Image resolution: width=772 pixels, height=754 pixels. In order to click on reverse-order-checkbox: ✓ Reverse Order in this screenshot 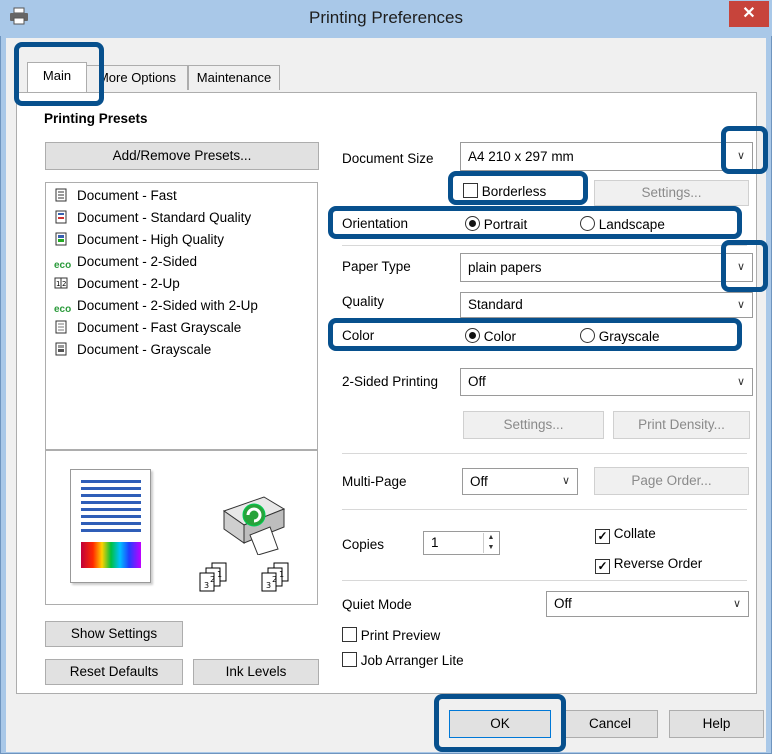, I will do `click(648, 565)`.